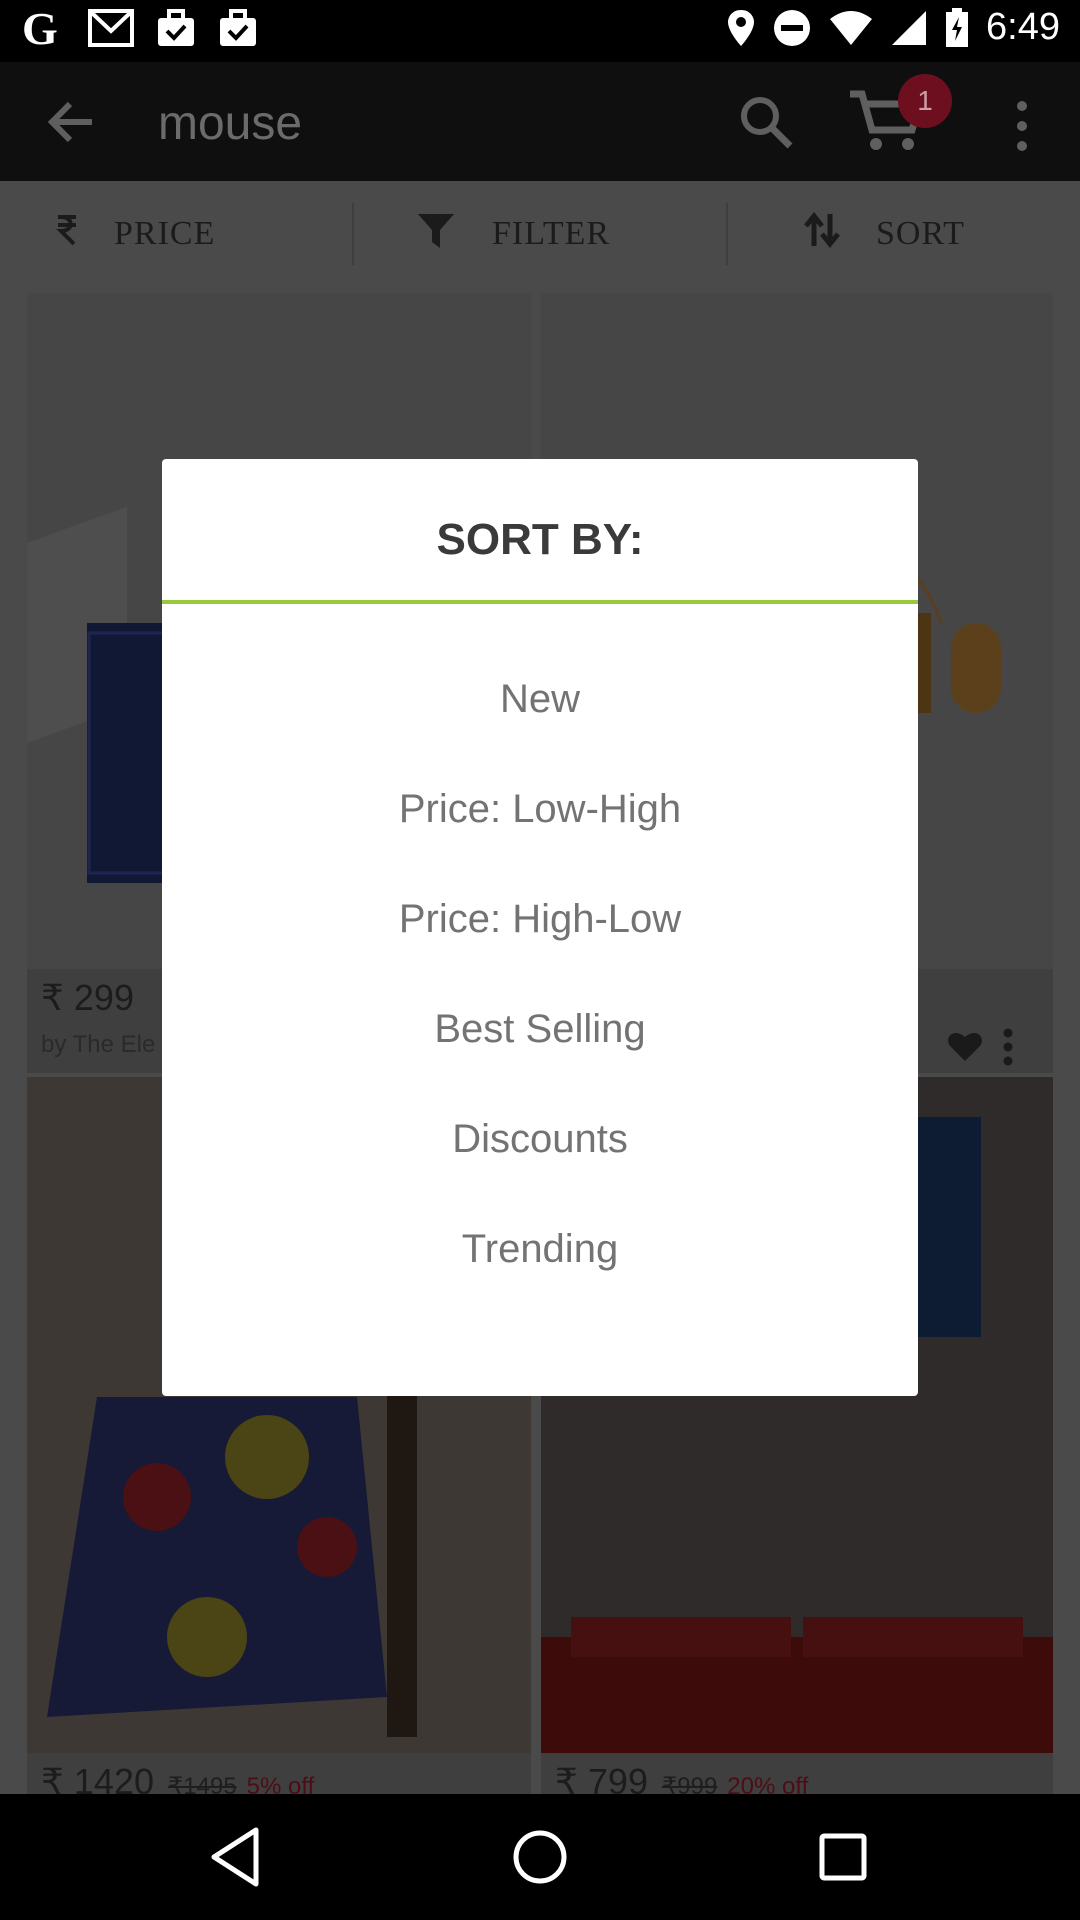  I want to click on tab-filter: FILTER, so click(513, 234).